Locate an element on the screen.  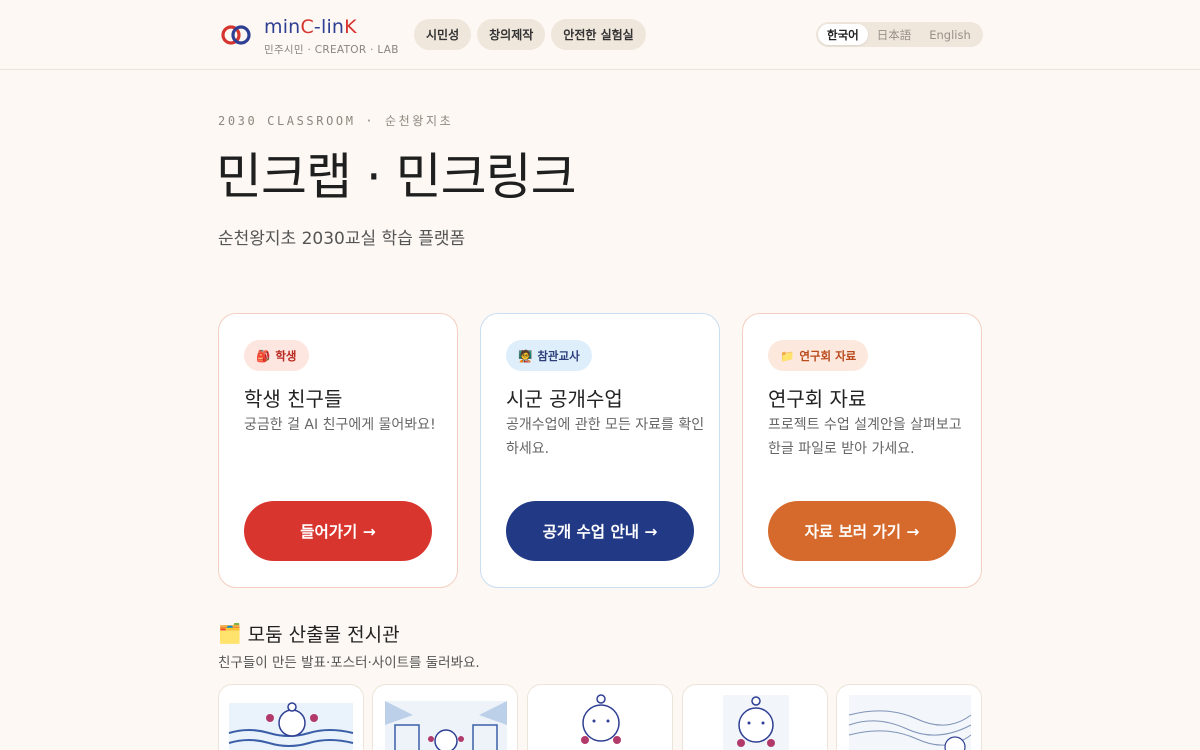
card-description: 프로젝트 수업 설계안을 살펴보고 한글 파일로 받아 가세요. is located at coordinates (865, 437).